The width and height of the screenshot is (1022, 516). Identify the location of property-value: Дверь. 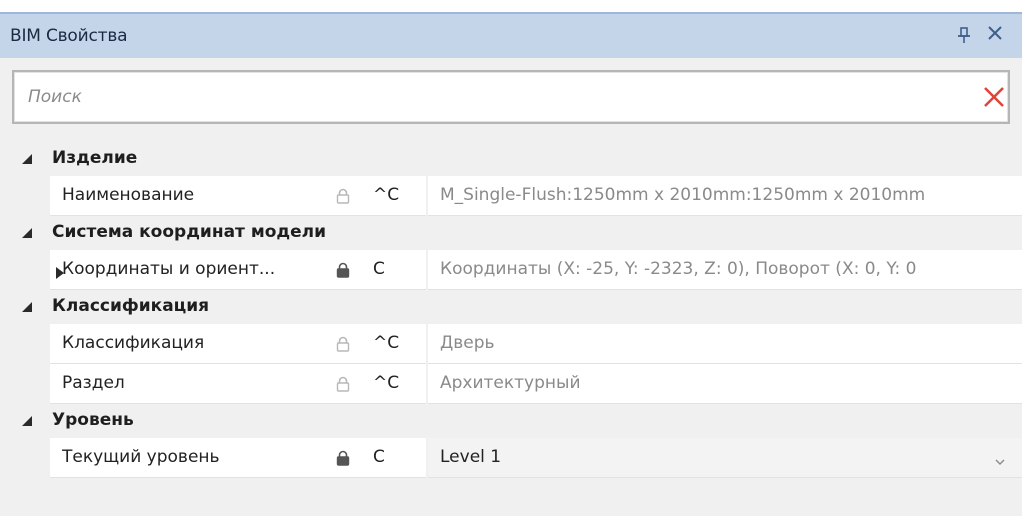
(467, 343).